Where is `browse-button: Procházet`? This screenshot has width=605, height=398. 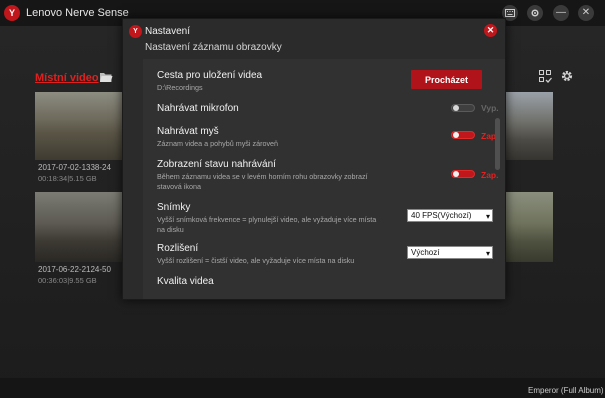
browse-button: Procházet is located at coordinates (446, 79).